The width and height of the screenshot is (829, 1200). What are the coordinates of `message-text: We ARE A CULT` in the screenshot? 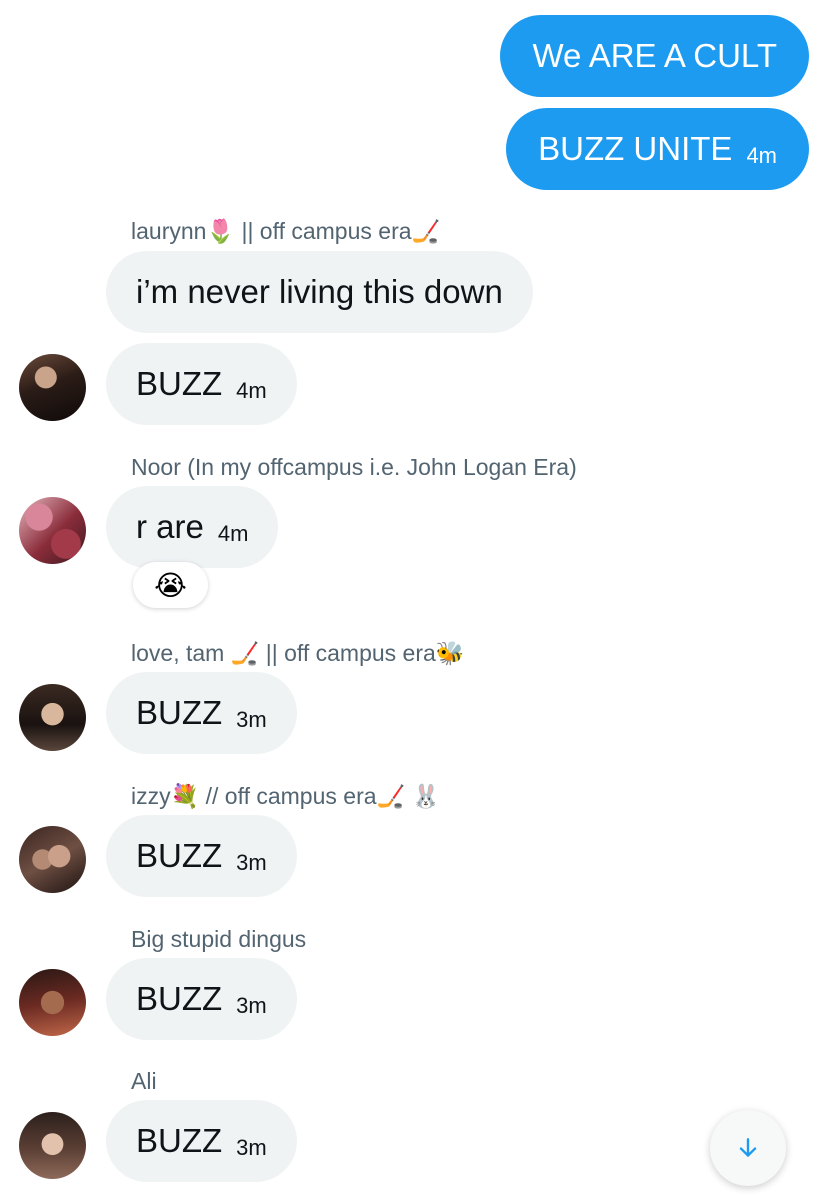 It's located at (654, 55).